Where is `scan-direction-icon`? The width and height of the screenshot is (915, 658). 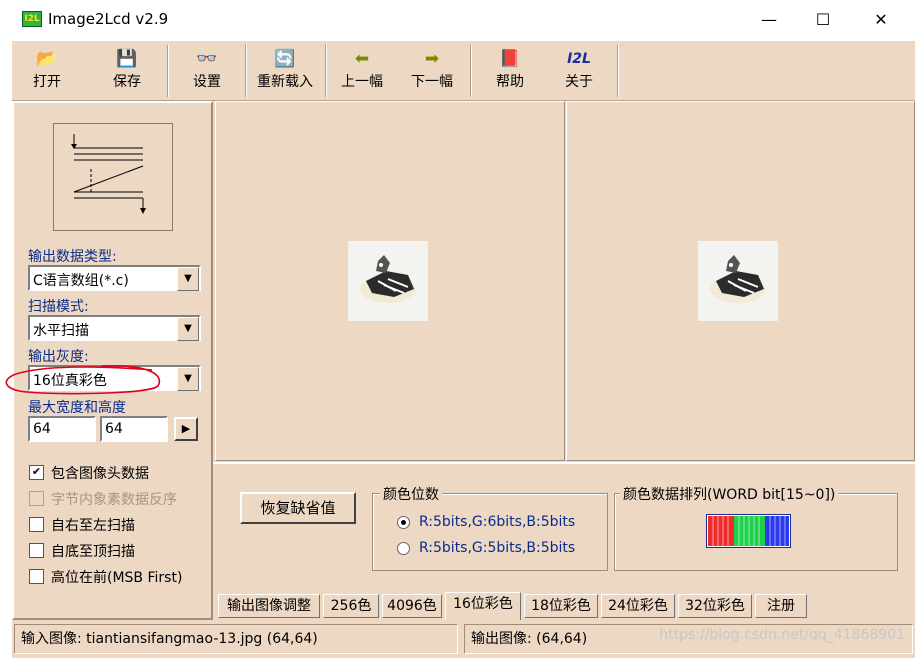
scan-direction-icon is located at coordinates (113, 177).